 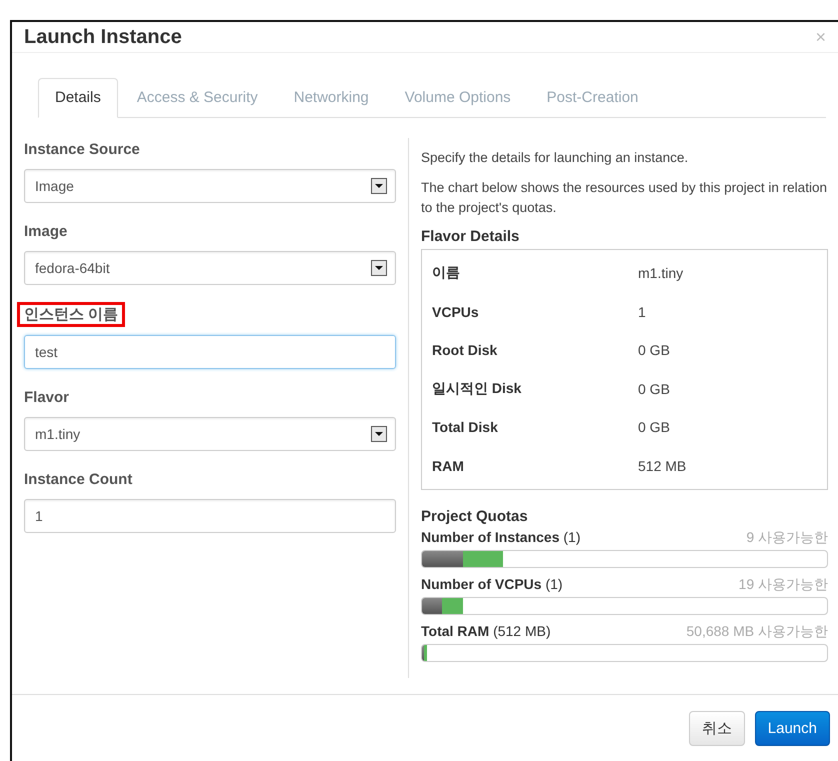 What do you see at coordinates (103, 37) in the screenshot?
I see `dialog-title: Launch Instance` at bounding box center [103, 37].